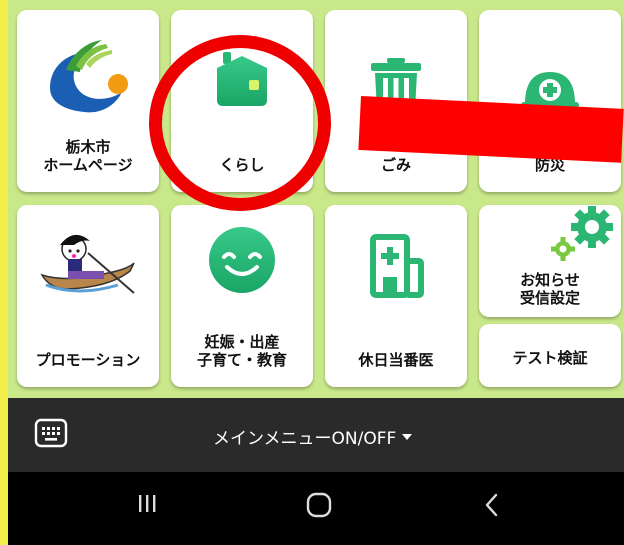 This screenshot has height=545, width=624. What do you see at coordinates (550, 261) in the screenshot?
I see `tile-oshirase-settings: お知らせ 受信設定` at bounding box center [550, 261].